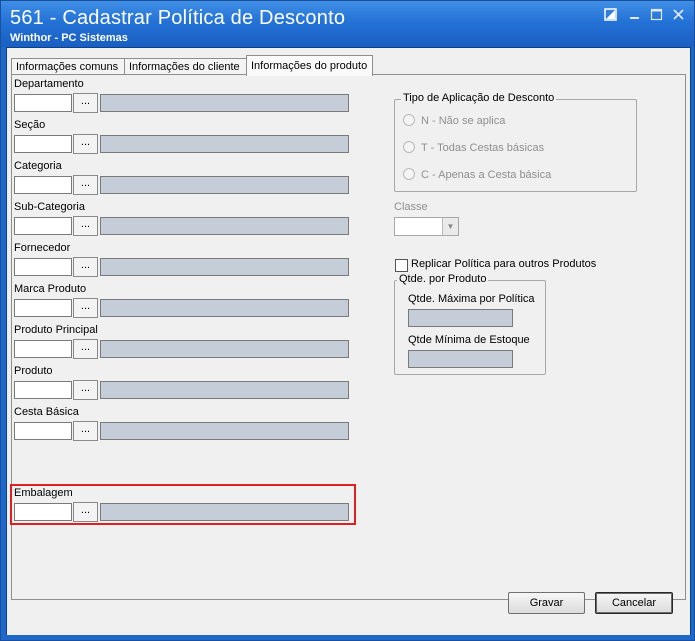 This screenshot has width=695, height=641. Describe the element at coordinates (43, 493) in the screenshot. I see `embalagem-label: Embalagem` at that location.